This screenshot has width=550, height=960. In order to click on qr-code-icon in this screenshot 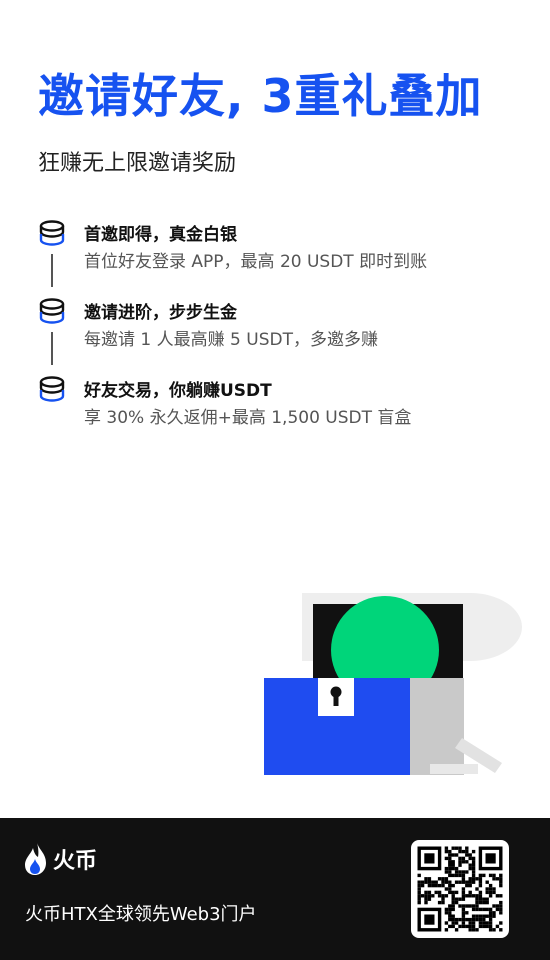, I will do `click(460, 889)`.